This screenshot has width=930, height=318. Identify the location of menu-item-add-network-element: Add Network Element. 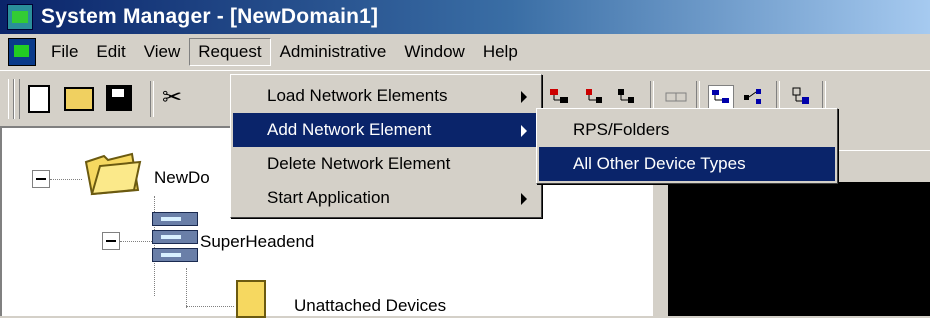
(386, 130).